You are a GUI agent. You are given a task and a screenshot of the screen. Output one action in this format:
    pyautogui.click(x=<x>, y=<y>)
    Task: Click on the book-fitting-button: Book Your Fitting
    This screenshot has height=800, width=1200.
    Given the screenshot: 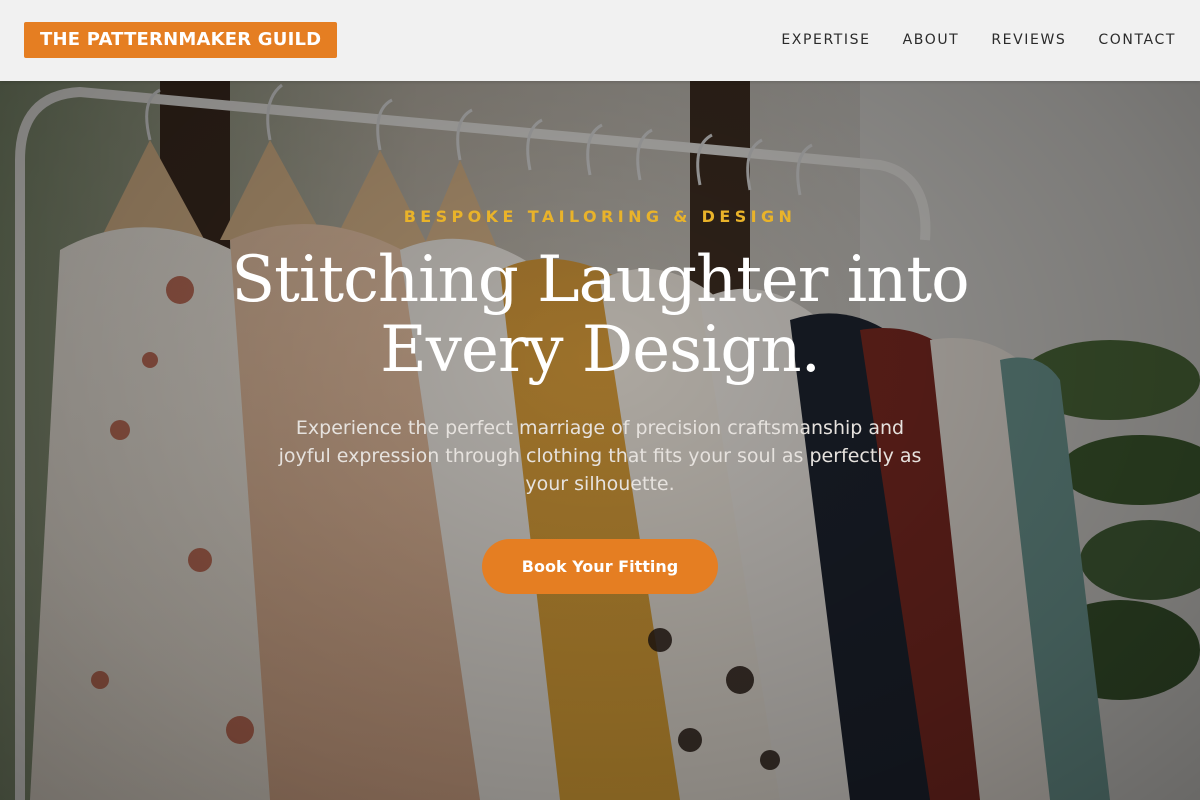 What is the action you would take?
    pyautogui.click(x=600, y=566)
    